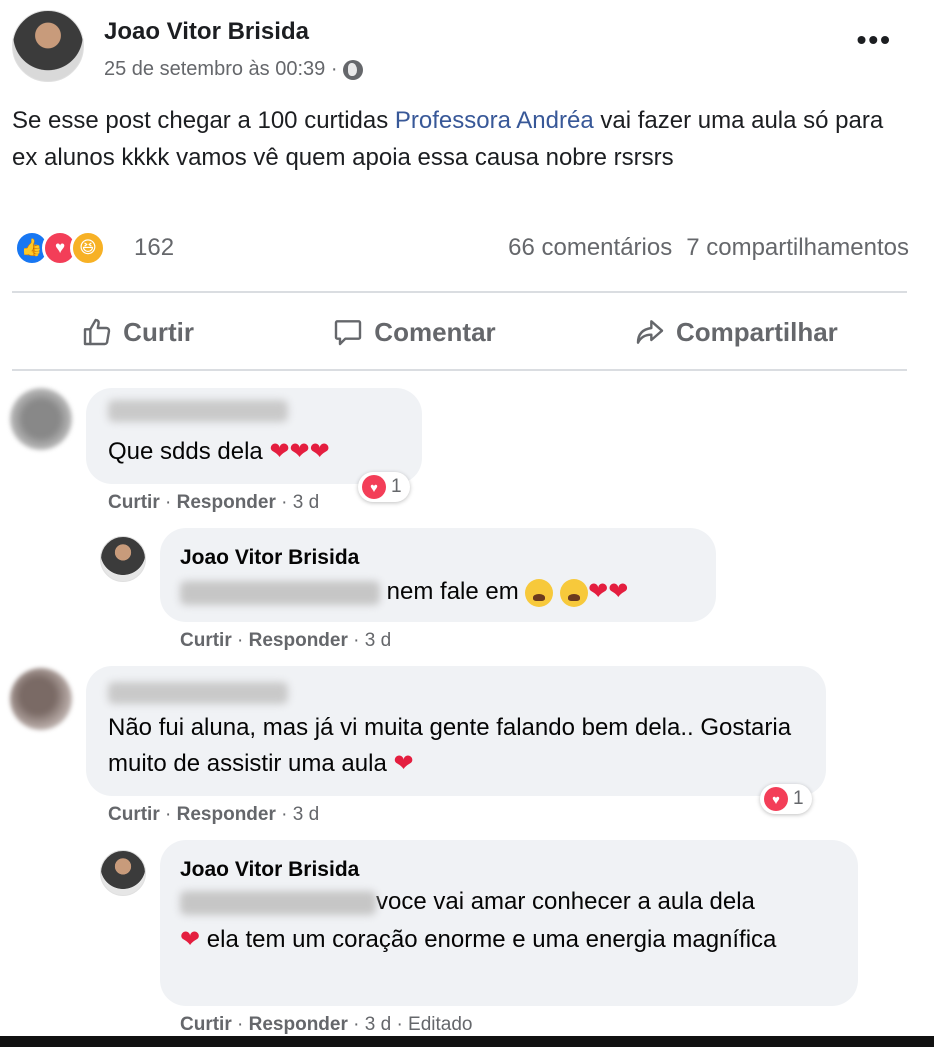  Describe the element at coordinates (372, 640) in the screenshot. I see `reply-time: · 3 d` at that location.